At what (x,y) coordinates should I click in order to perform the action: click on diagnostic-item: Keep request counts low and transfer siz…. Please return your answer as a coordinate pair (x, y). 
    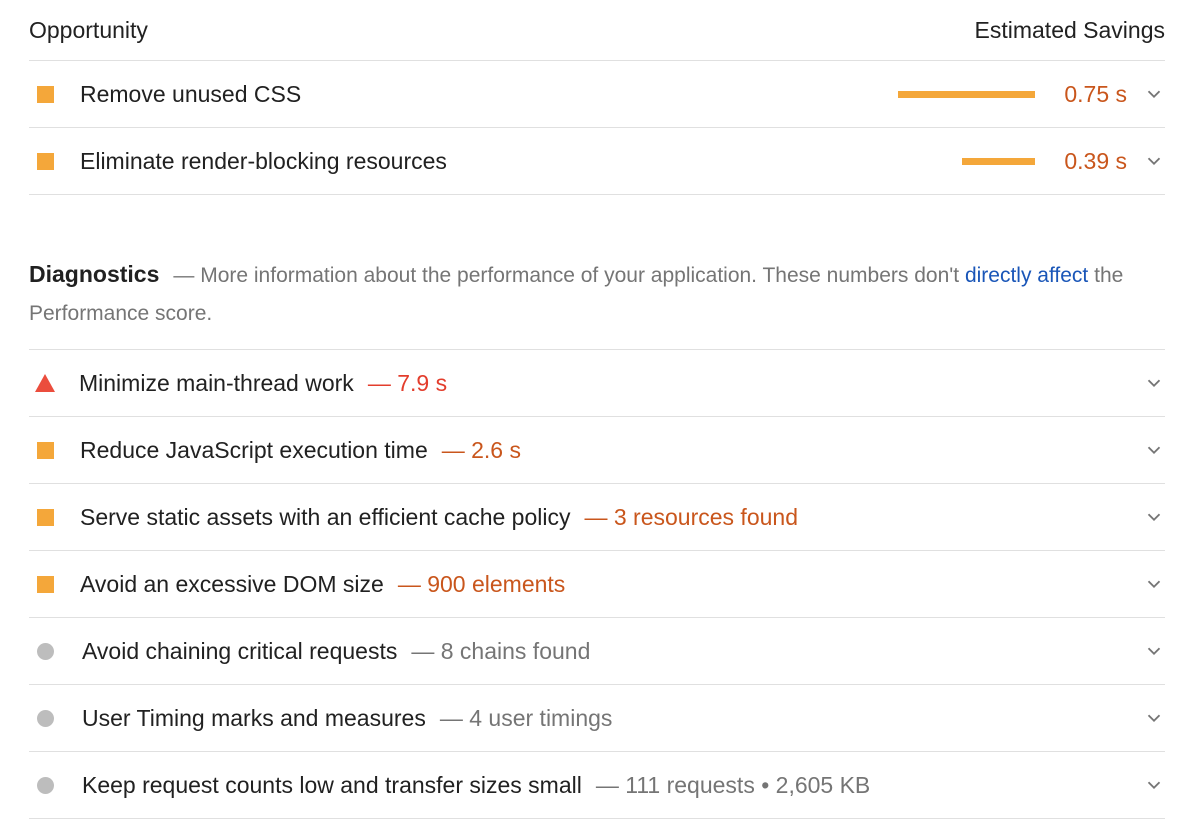
    Looking at the image, I should click on (597, 785).